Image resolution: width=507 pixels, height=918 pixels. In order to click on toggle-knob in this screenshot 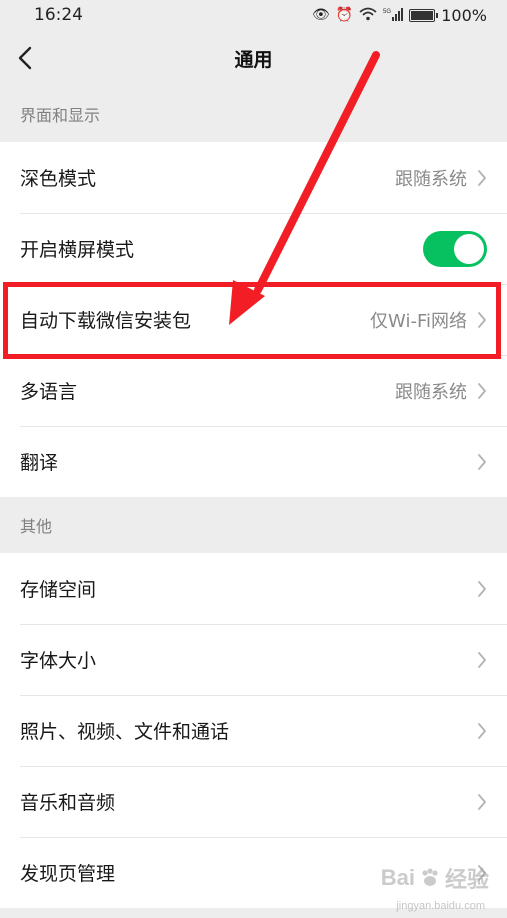, I will do `click(469, 248)`.